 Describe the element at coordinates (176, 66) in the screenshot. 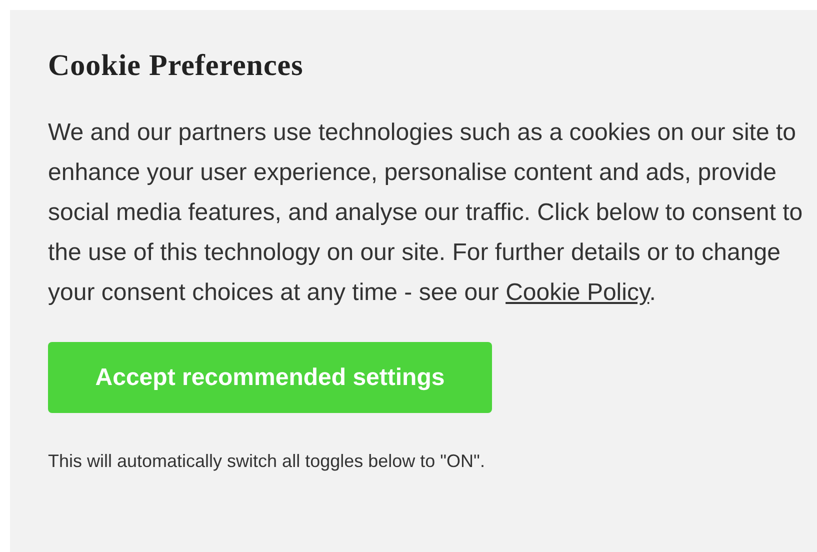

I see `dialog-title: Cookie Preferences` at that location.